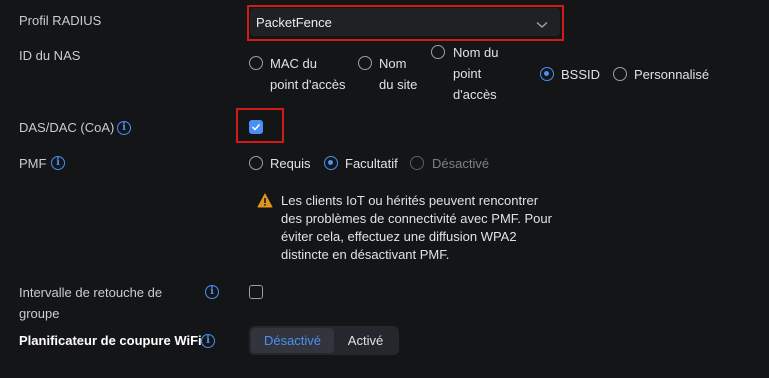  Describe the element at coordinates (672, 74) in the screenshot. I see `option-label: Personnalisé` at that location.